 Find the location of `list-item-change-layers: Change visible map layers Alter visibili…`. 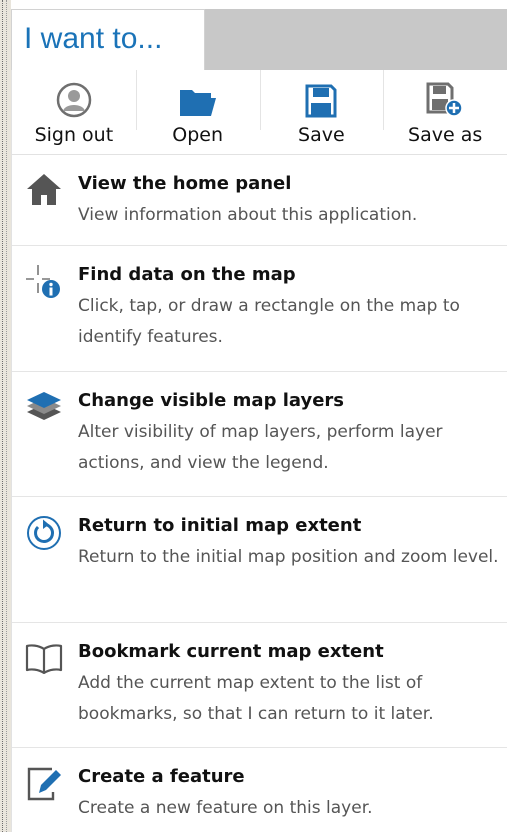

list-item-change-layers: Change visible map layers Alter visibili… is located at coordinates (259, 434).